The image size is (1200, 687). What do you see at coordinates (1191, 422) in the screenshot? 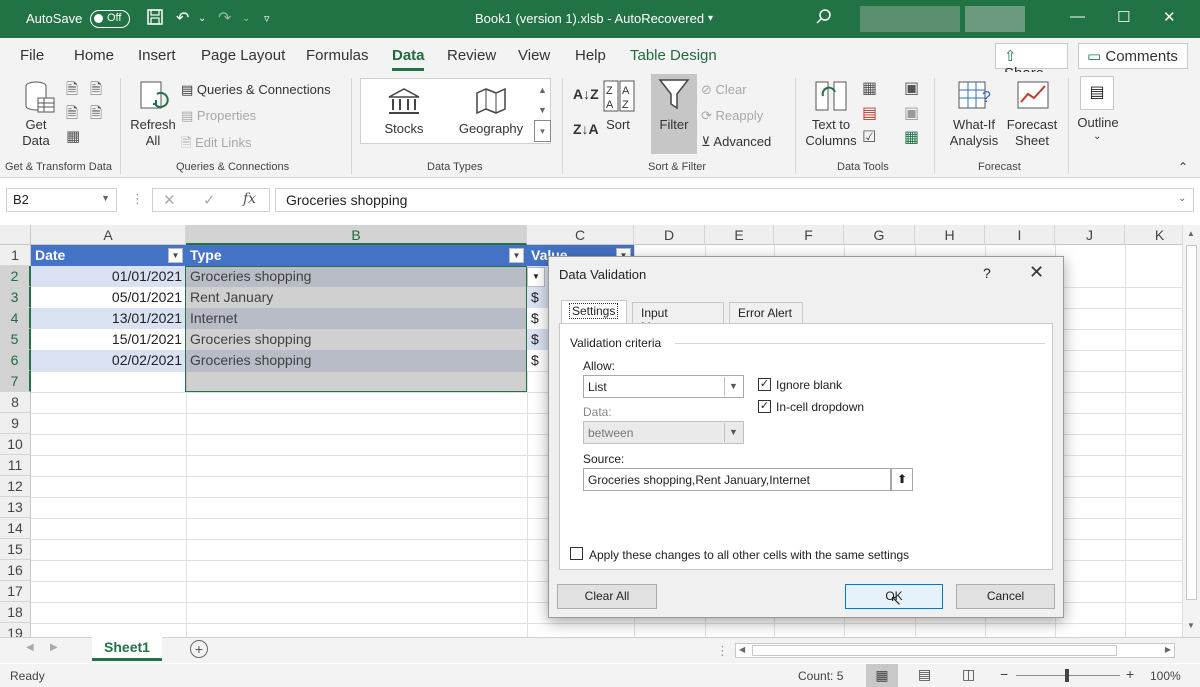
I see `vertical-scroll-thumb` at bounding box center [1191, 422].